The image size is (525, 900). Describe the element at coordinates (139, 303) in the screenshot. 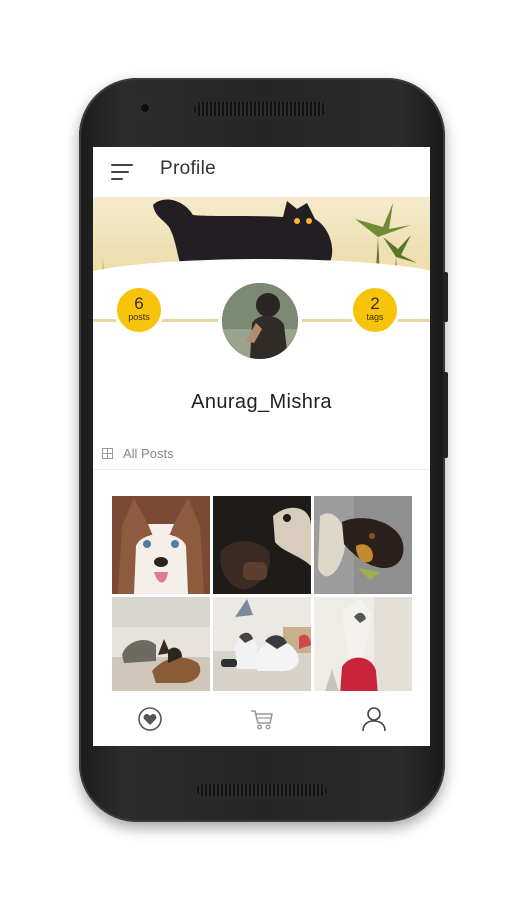

I see `posts-count: 6` at that location.